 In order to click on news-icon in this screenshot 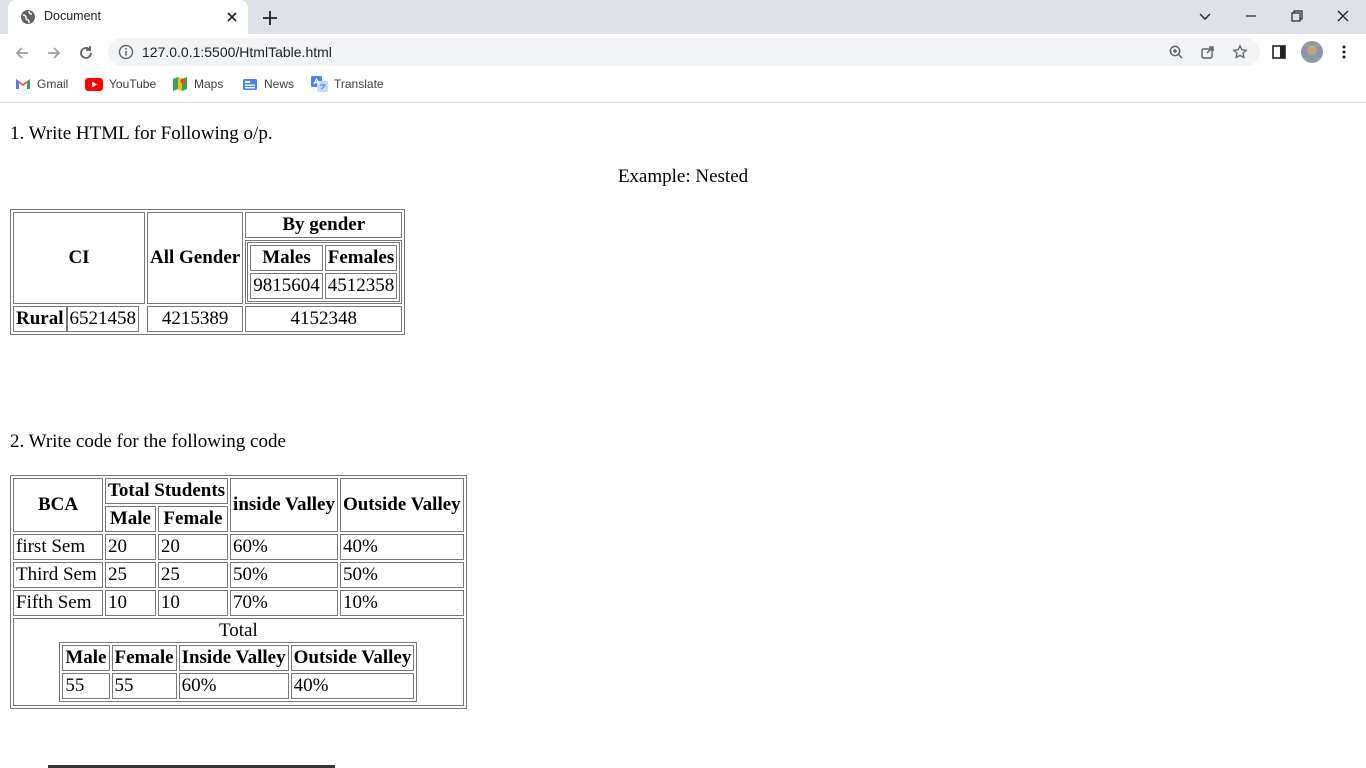, I will do `click(250, 84)`.